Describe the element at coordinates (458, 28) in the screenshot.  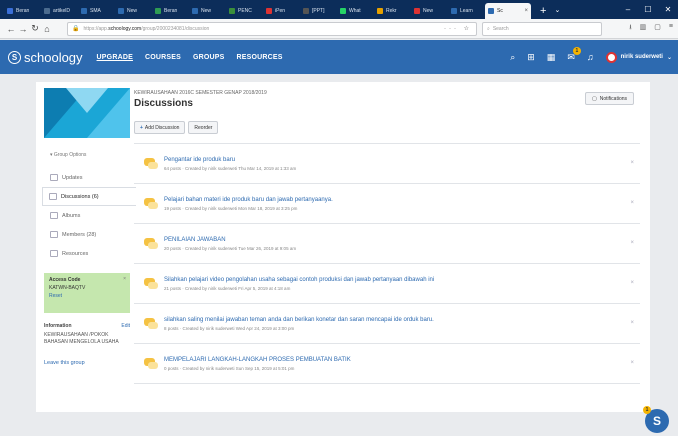
I see `page-actions-icon: ··· ☆` at that location.